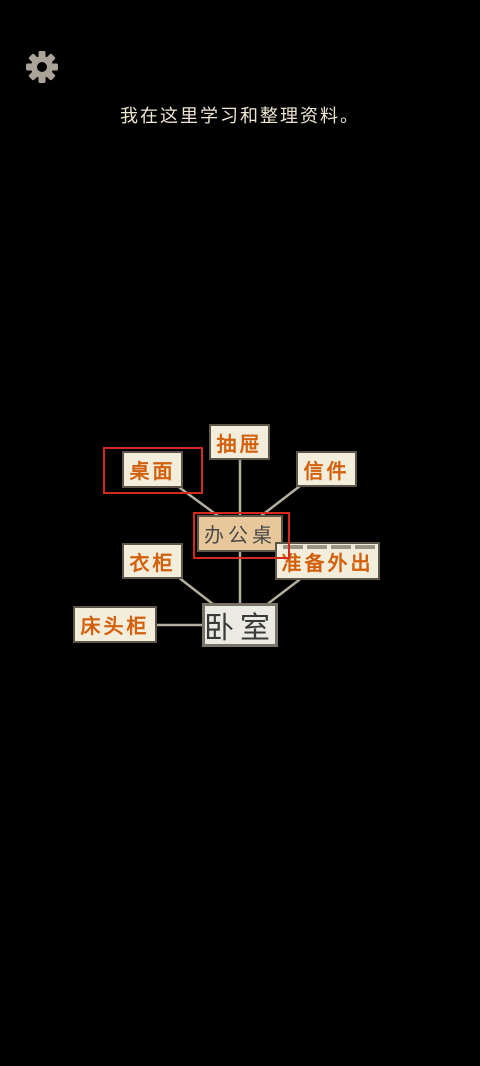  What do you see at coordinates (239, 442) in the screenshot?
I see `node-drawer: 抽屉` at bounding box center [239, 442].